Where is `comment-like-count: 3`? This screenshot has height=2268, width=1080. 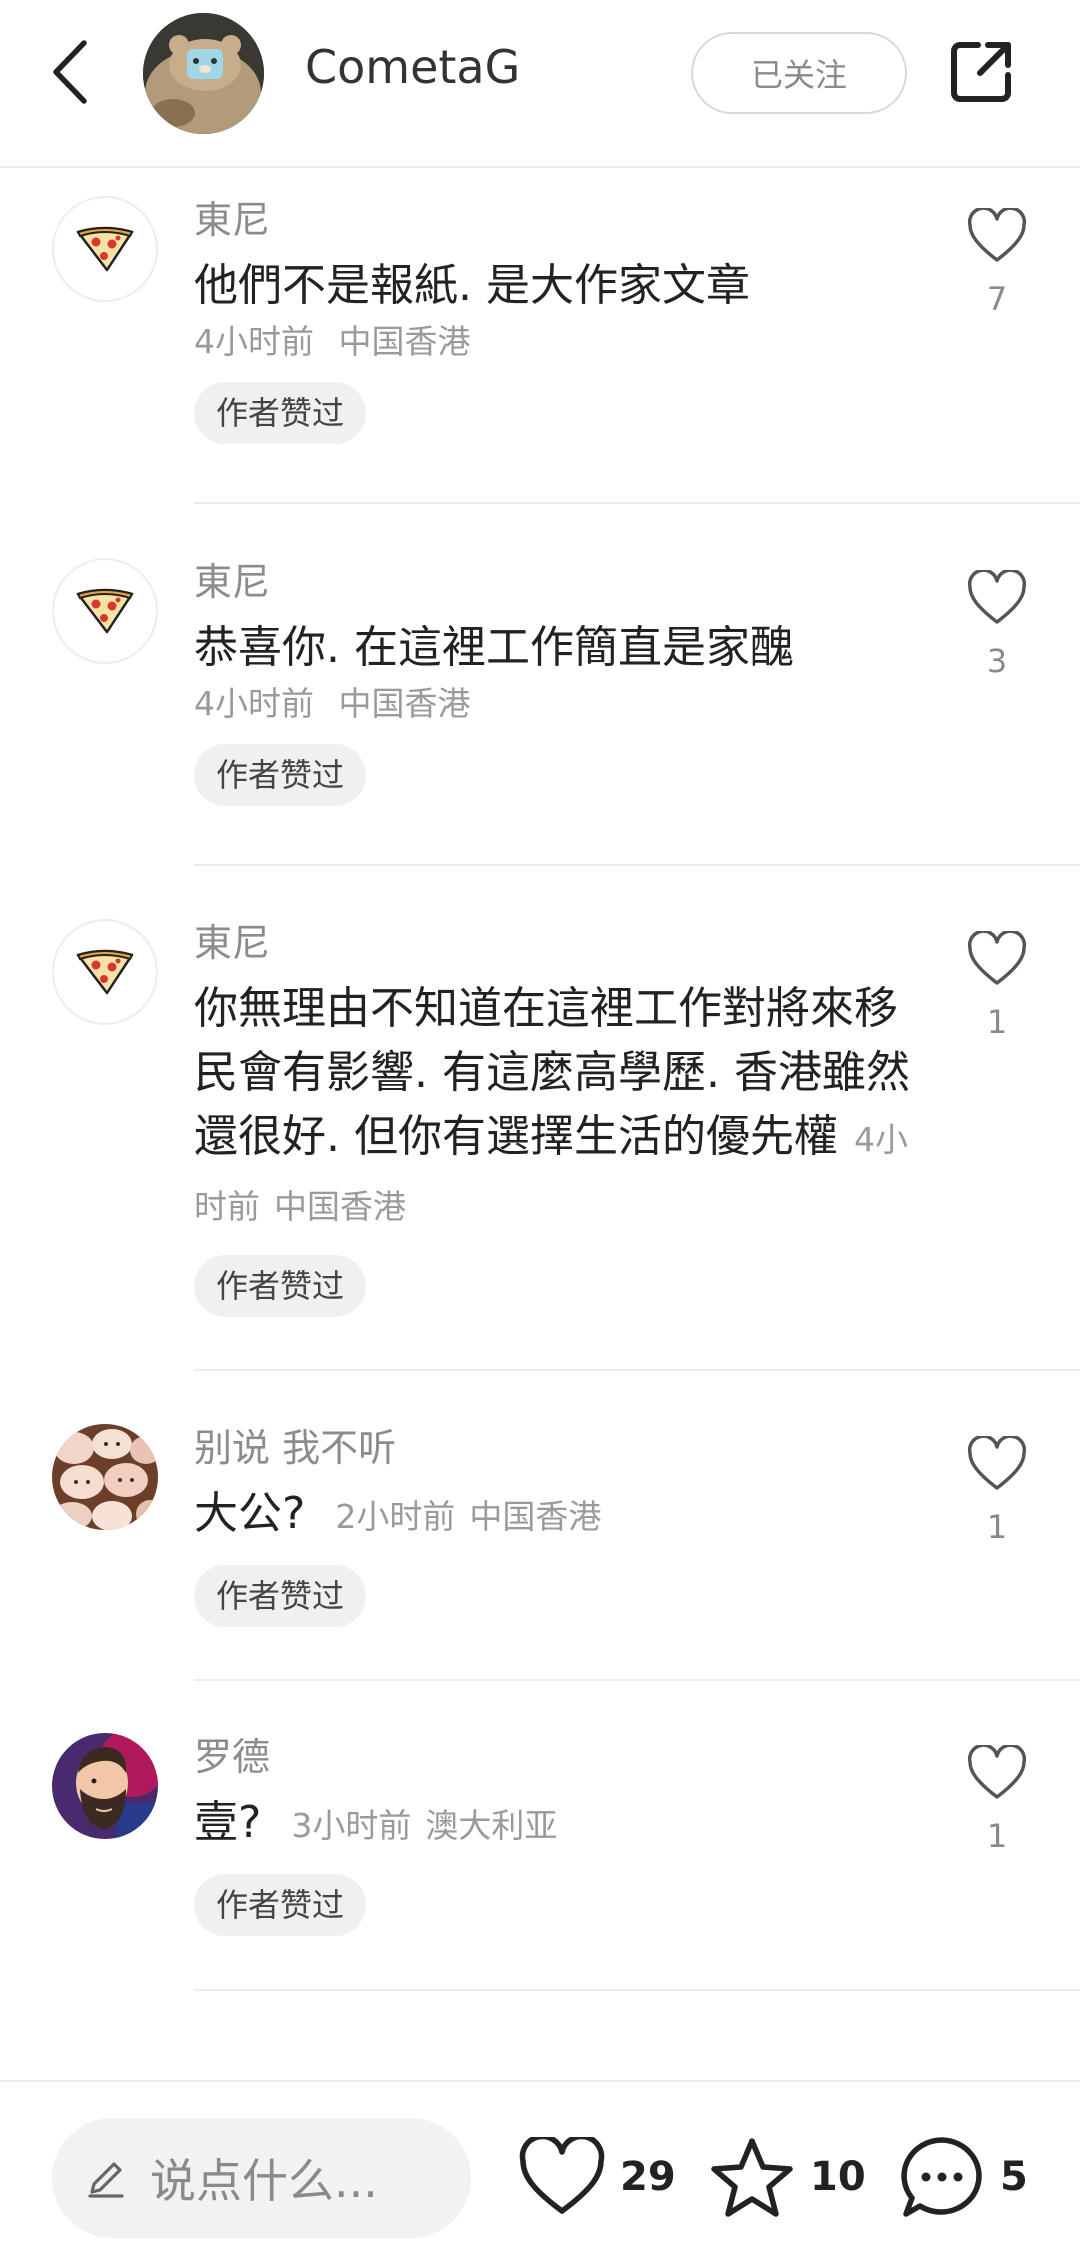 comment-like-count: 3 is located at coordinates (997, 661).